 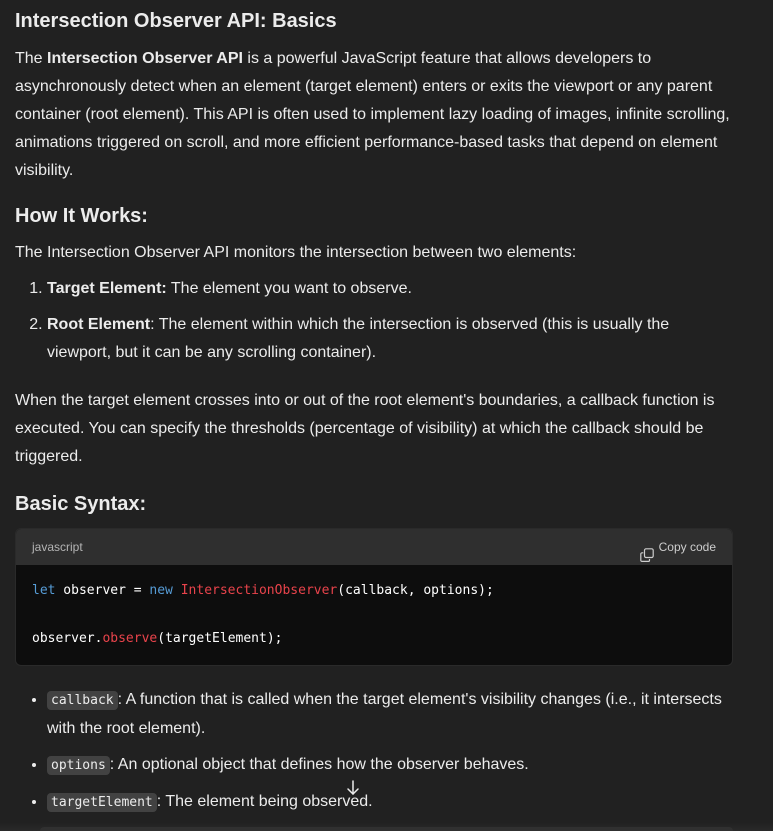 I want to click on copy-code-label: Copy code, so click(x=687, y=547).